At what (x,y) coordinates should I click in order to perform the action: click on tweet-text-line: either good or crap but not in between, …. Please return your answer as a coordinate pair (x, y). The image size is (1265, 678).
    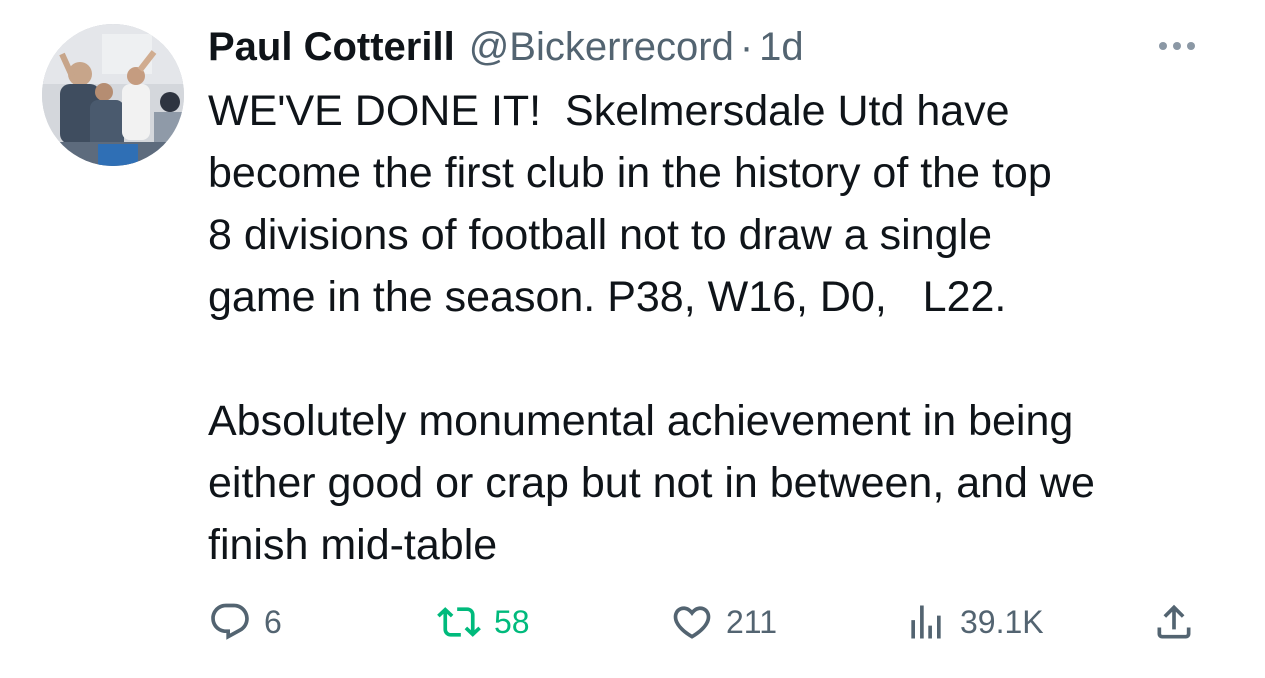
    Looking at the image, I should click on (651, 483).